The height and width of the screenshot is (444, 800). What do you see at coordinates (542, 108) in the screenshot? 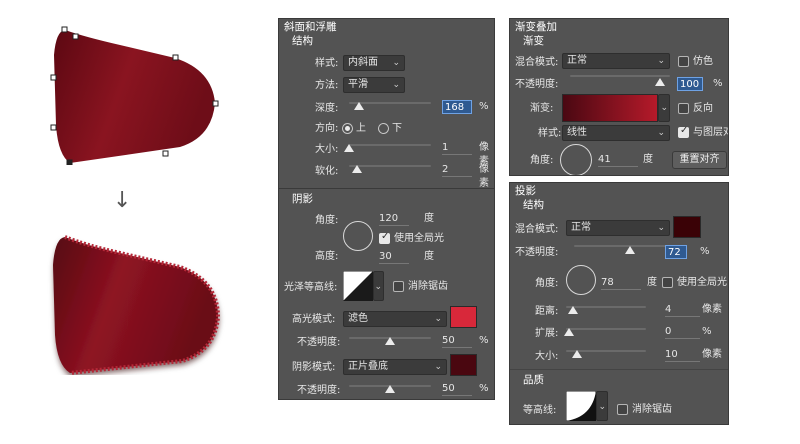
I see `gradient-label: 渐变:` at bounding box center [542, 108].